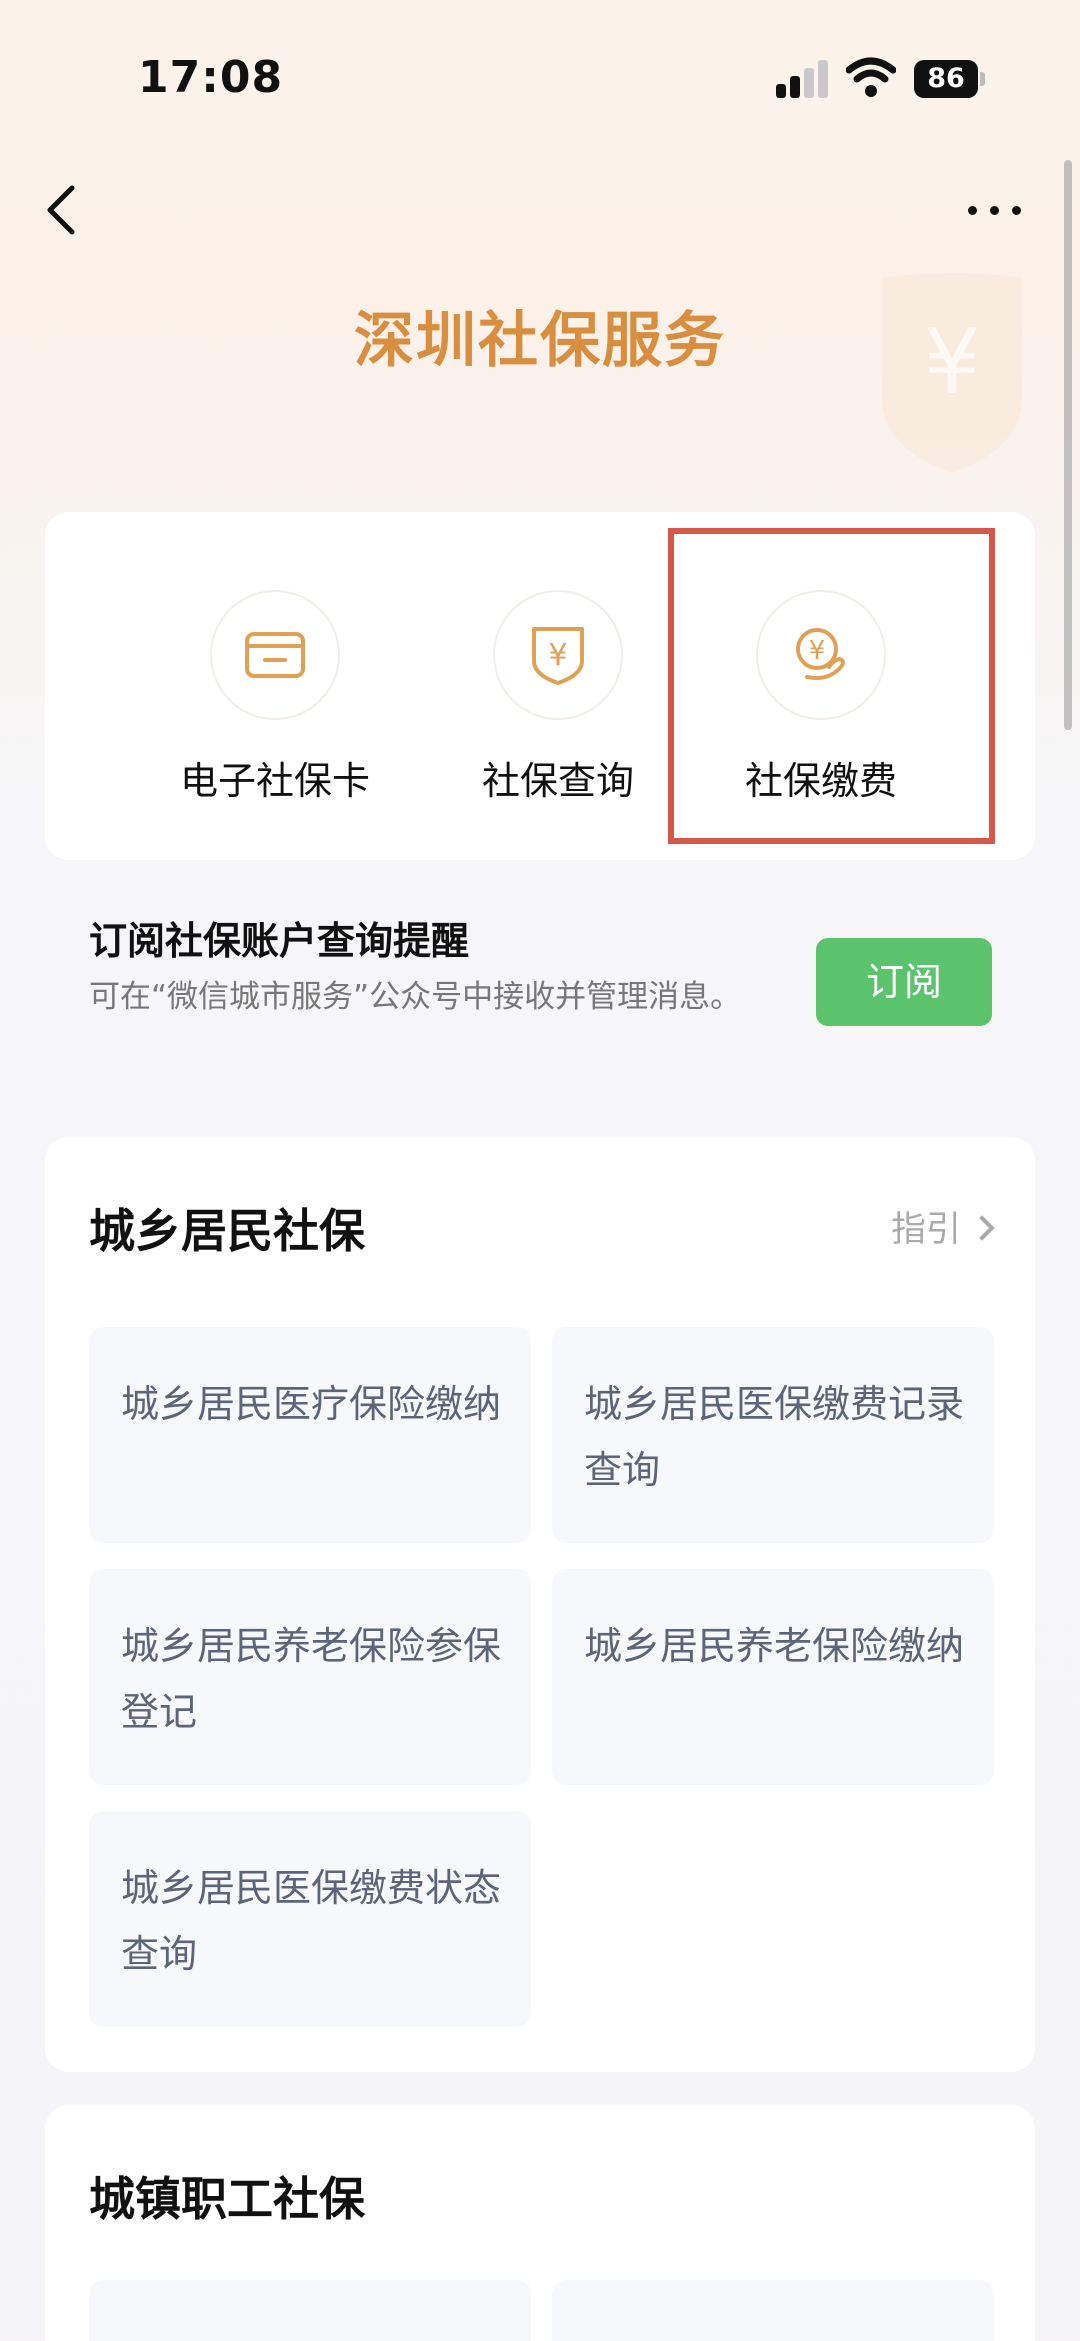  Describe the element at coordinates (227, 2199) in the screenshot. I see `section-title: 城镇职工社保` at that location.